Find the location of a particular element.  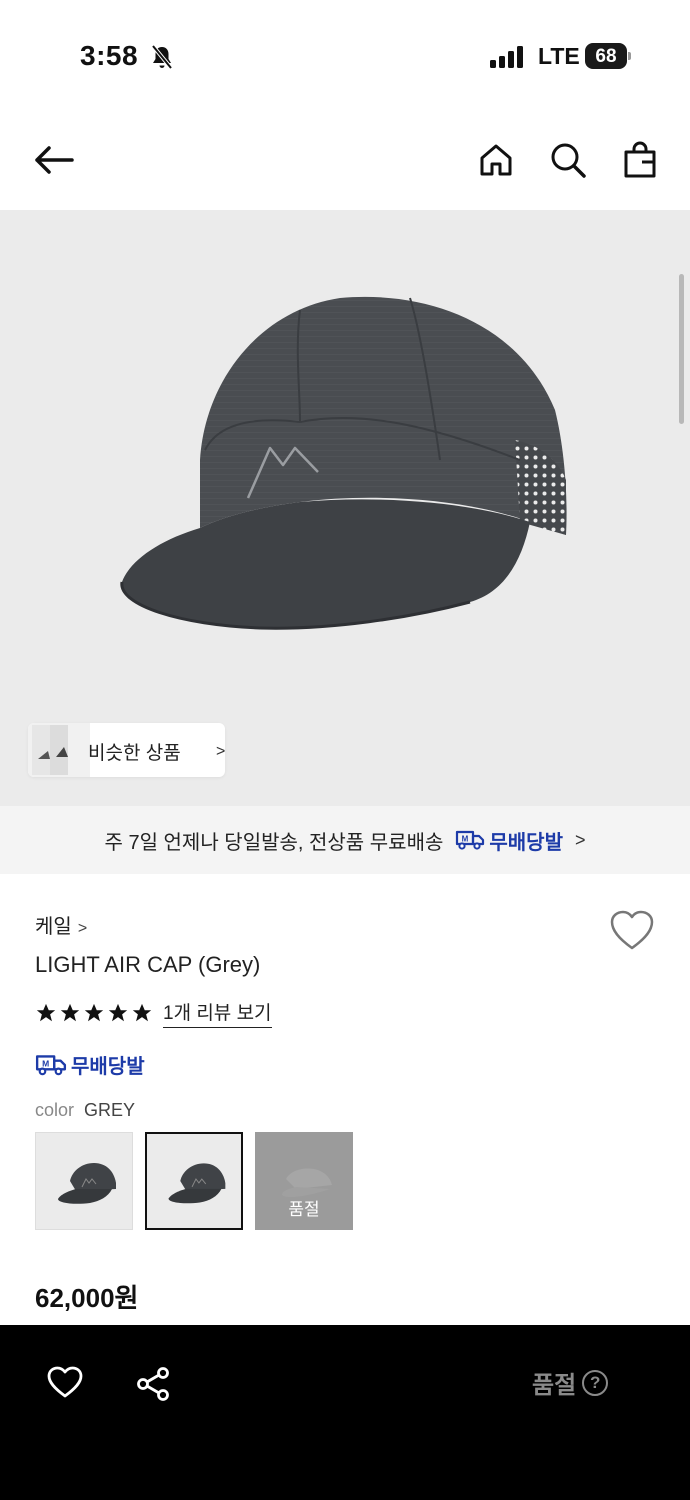

product-cap-image is located at coordinates (343, 463).